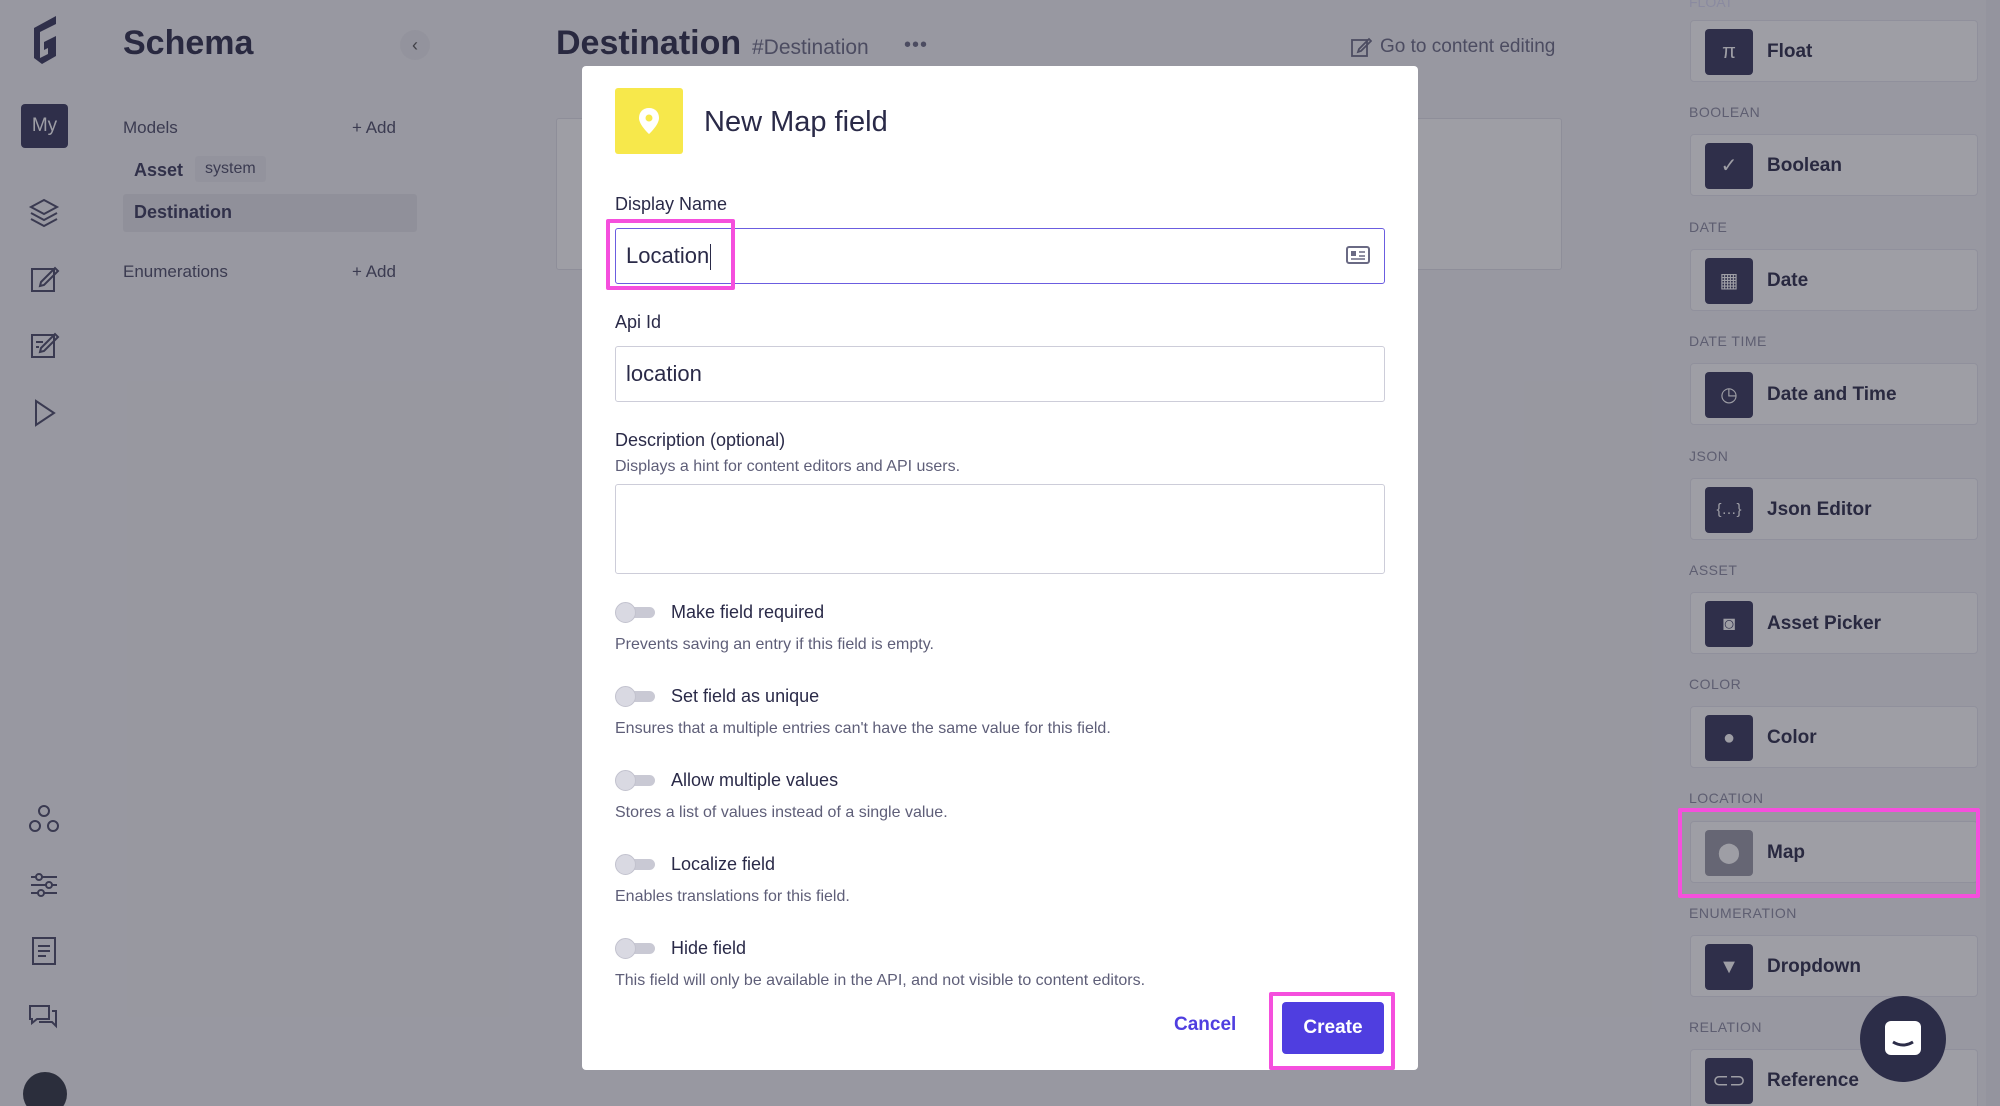  What do you see at coordinates (635, 948) in the screenshot?
I see `hide-field-toggle` at bounding box center [635, 948].